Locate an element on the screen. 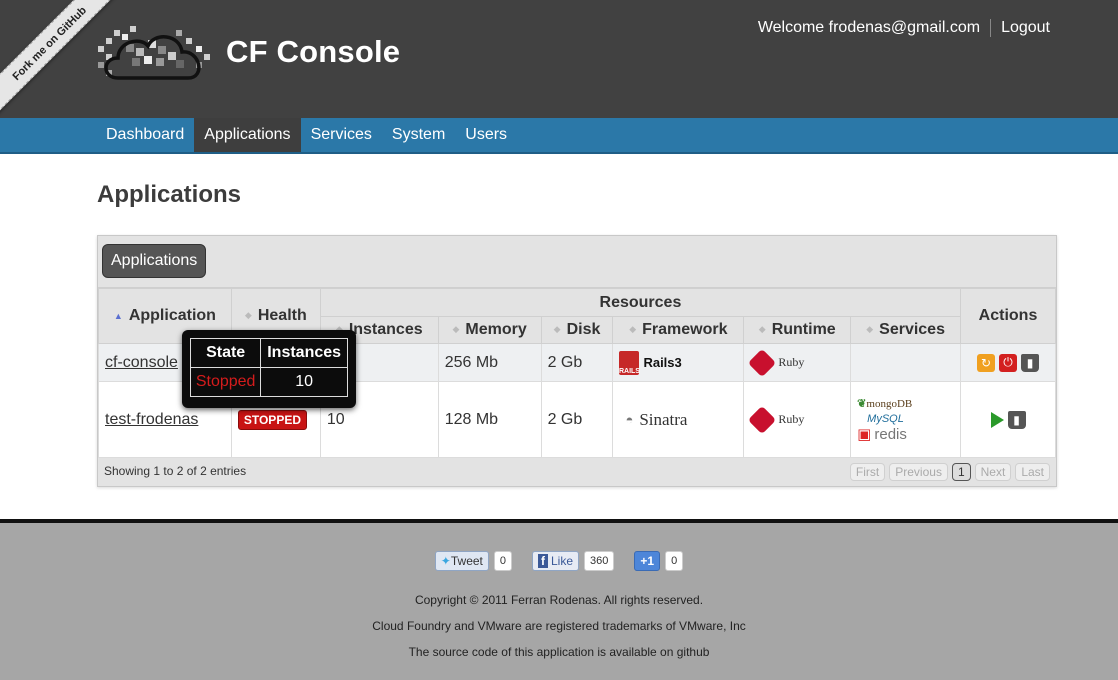 The width and height of the screenshot is (1118, 680). divider is located at coordinates (991, 28).